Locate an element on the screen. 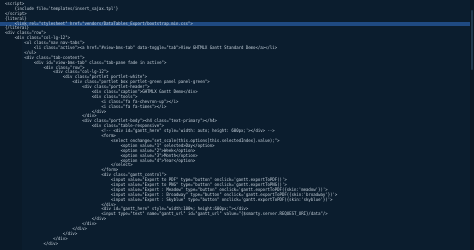 This screenshot has height=250, width=474. scrollbar-thumb is located at coordinates (472, 40).